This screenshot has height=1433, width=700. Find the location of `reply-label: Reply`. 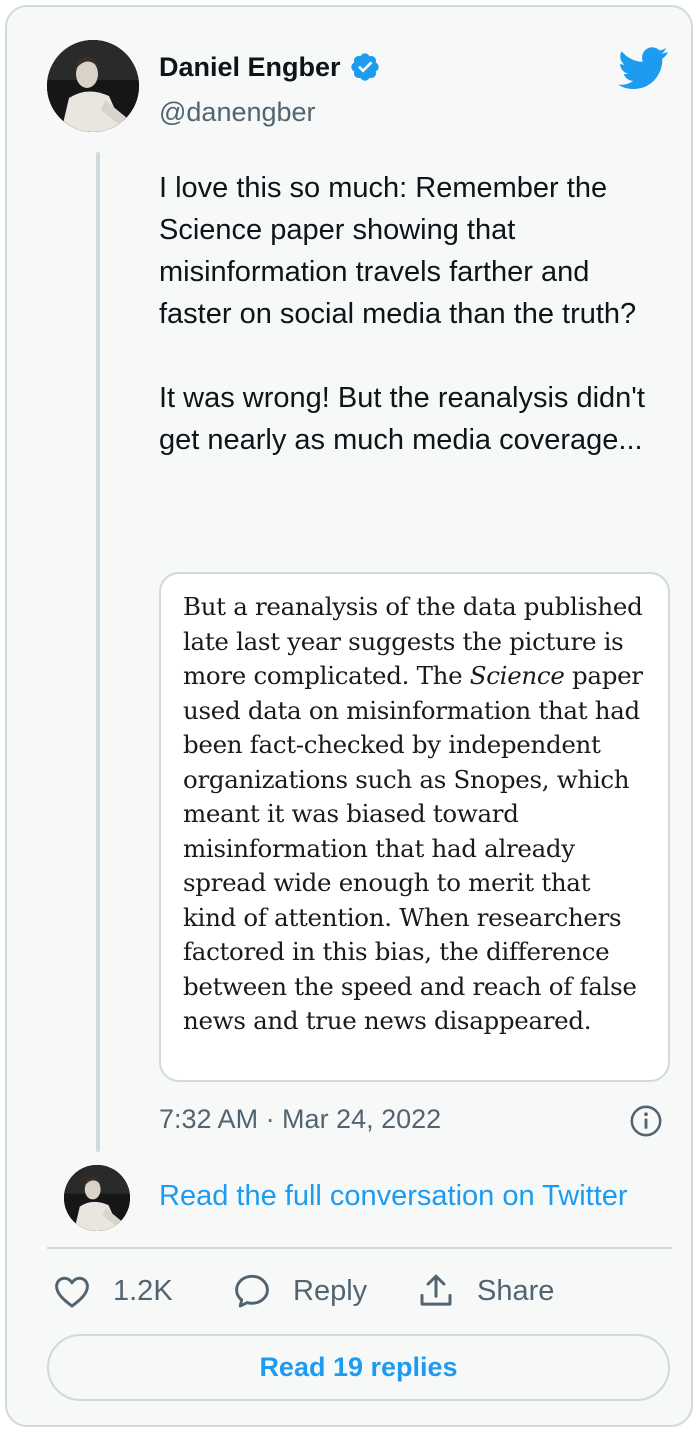

reply-label: Reply is located at coordinates (330, 1290).